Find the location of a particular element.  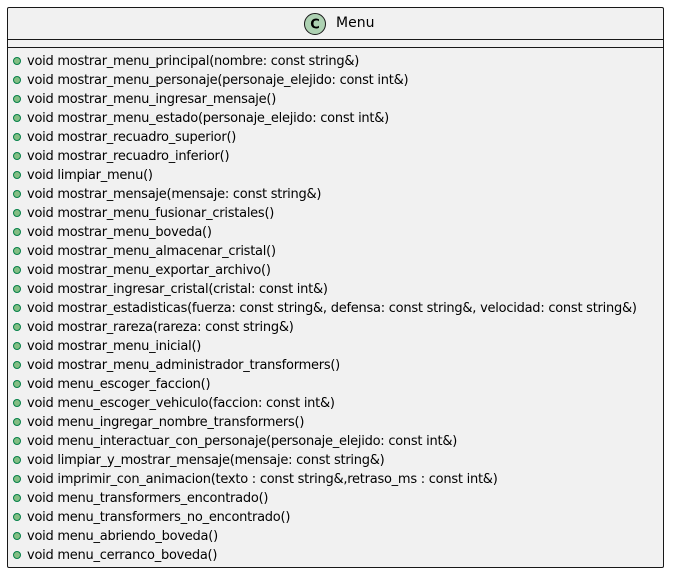

class-stereotype-icon: C is located at coordinates (315, 24).